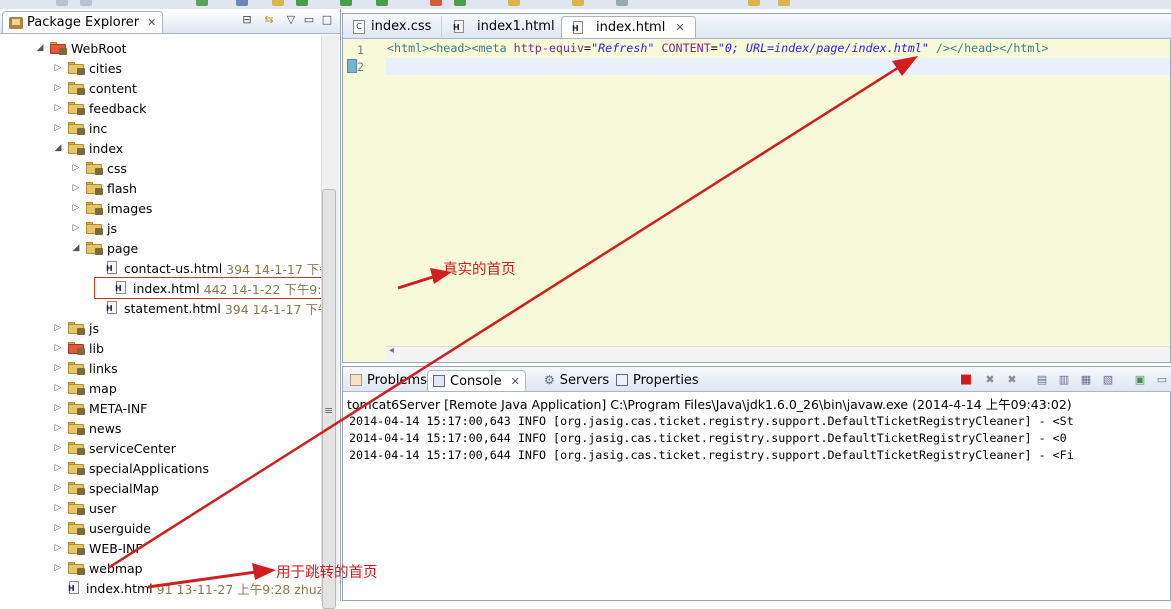 The height and width of the screenshot is (609, 1171). What do you see at coordinates (76, 428) in the screenshot?
I see `folder-icon` at bounding box center [76, 428].